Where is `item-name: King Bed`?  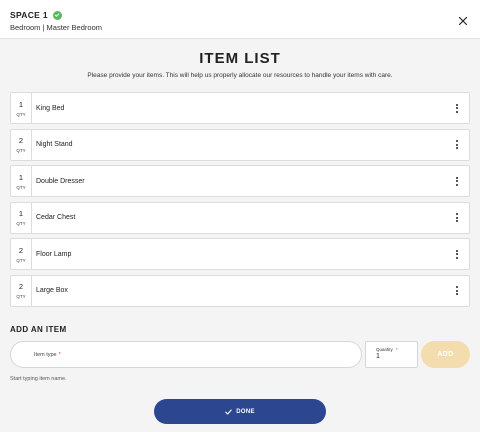 item-name: King Bed is located at coordinates (50, 108).